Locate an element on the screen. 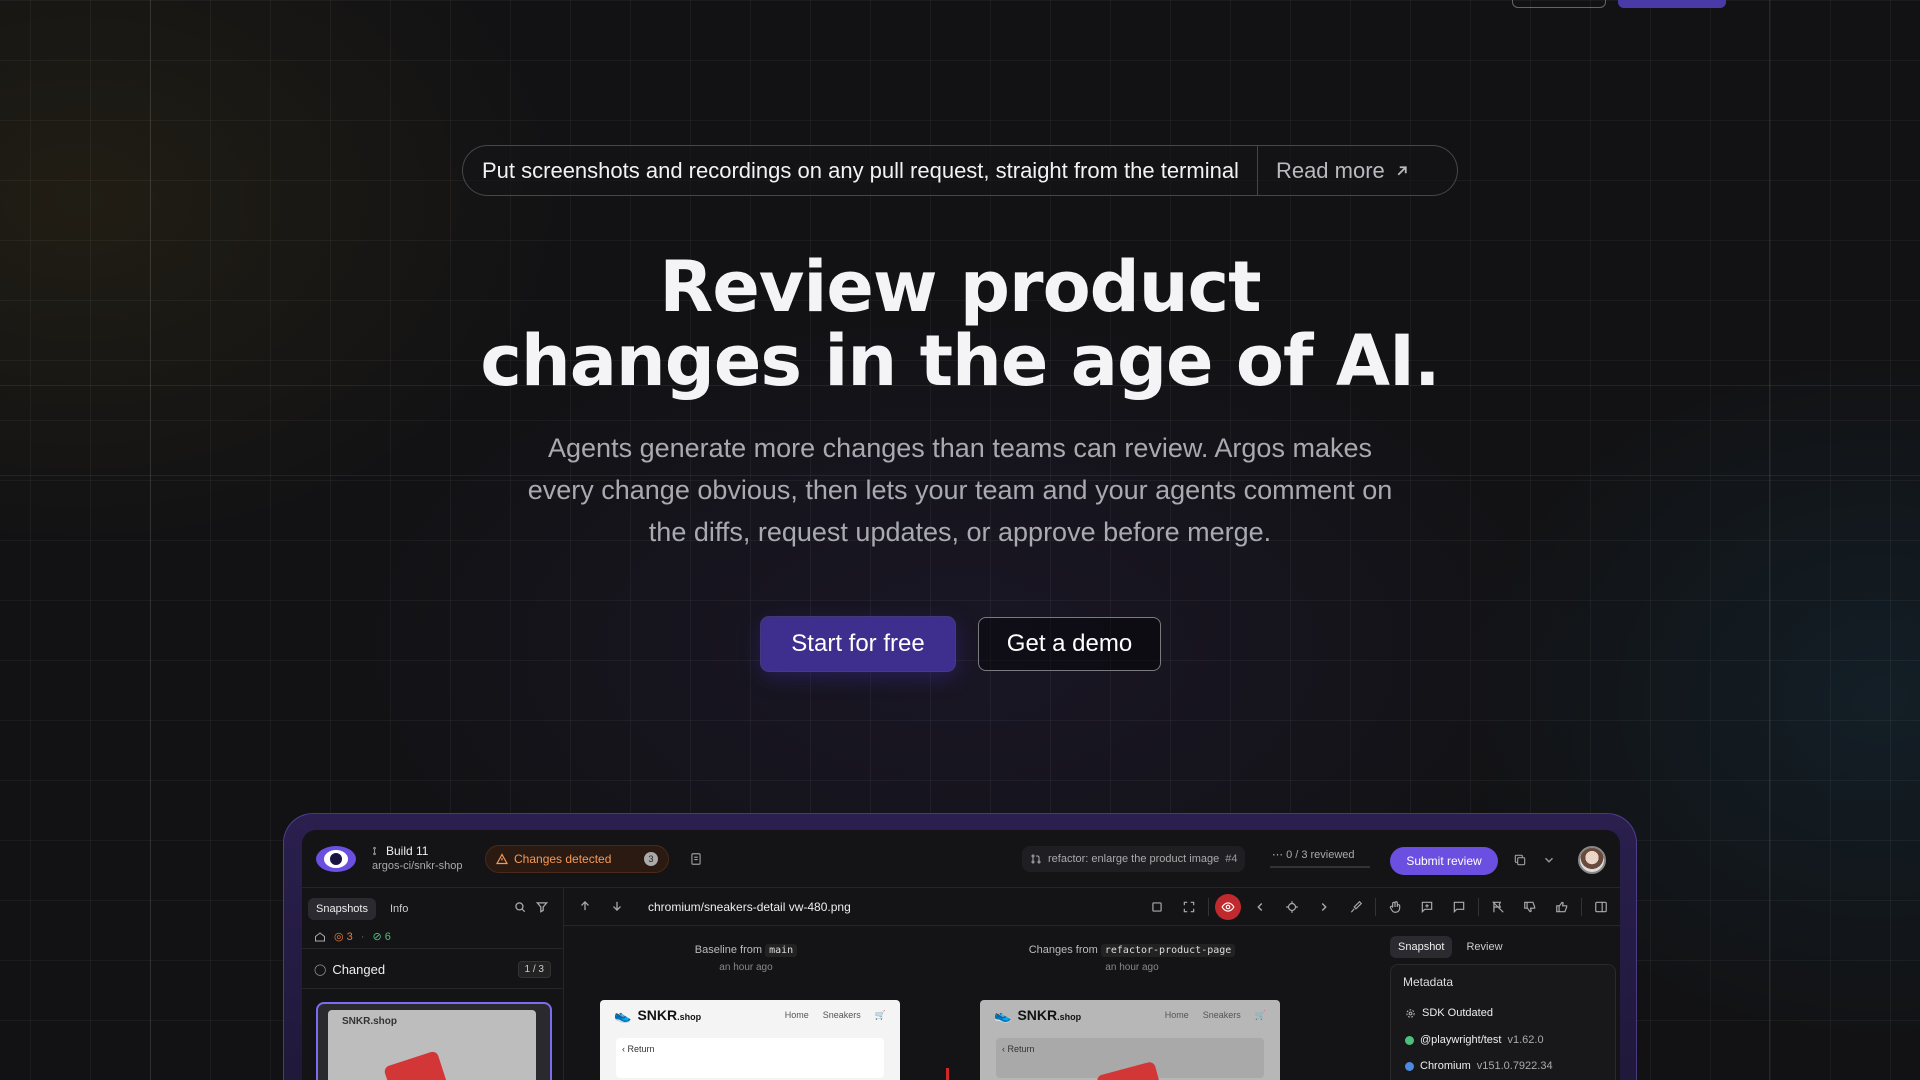 This screenshot has width=1920, height=1080. previous-diff-button is located at coordinates (1260, 907).